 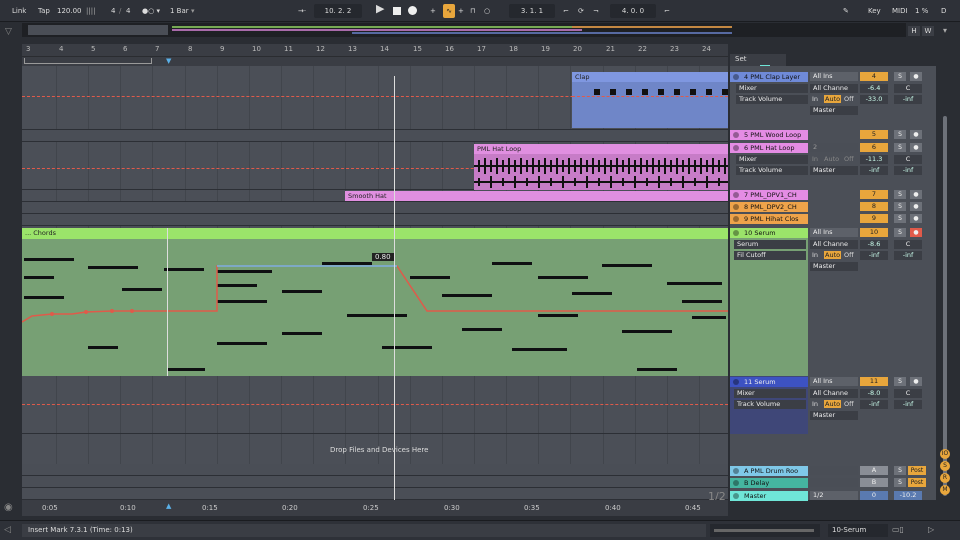 What do you see at coordinates (874, 99) in the screenshot?
I see `send-field: -33.0` at bounding box center [874, 99].